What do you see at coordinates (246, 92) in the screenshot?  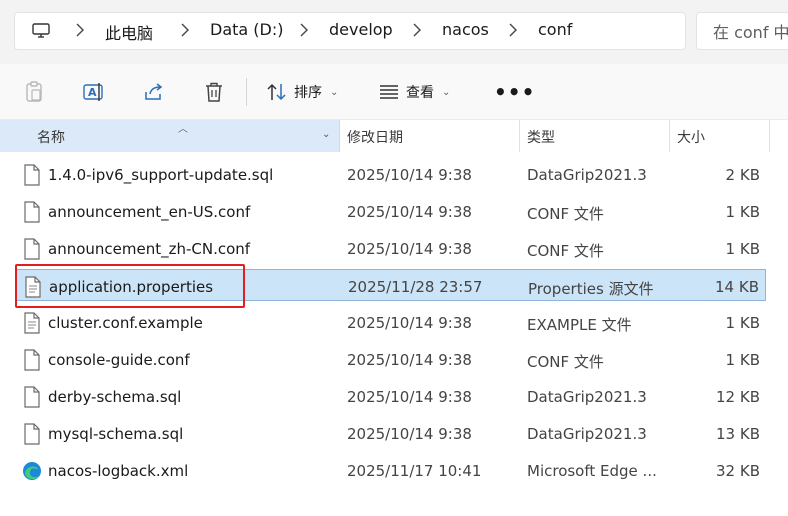 I see `toolbar-divider` at bounding box center [246, 92].